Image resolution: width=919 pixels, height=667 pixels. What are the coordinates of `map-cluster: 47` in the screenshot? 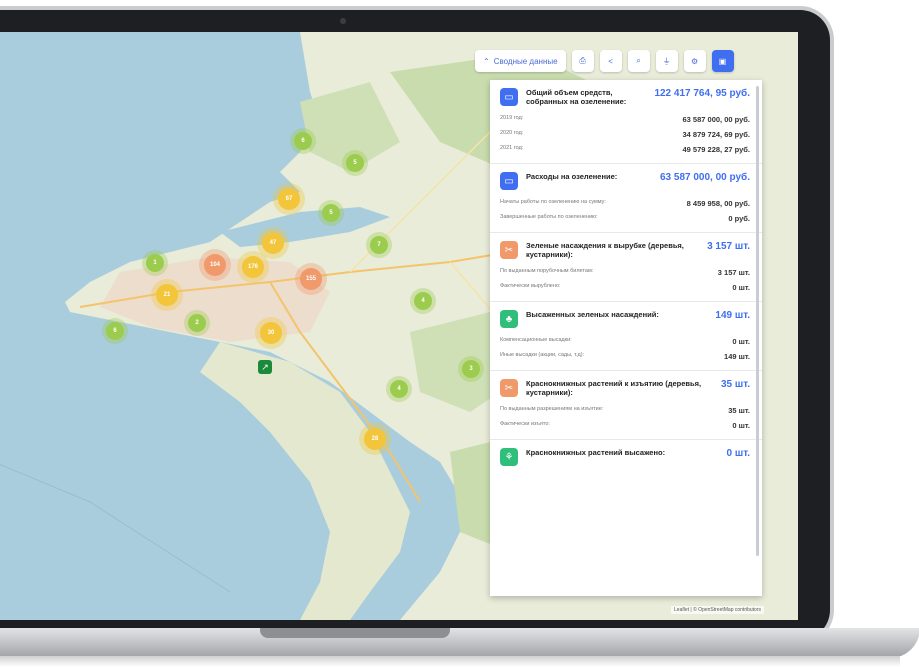 It's located at (273, 243).